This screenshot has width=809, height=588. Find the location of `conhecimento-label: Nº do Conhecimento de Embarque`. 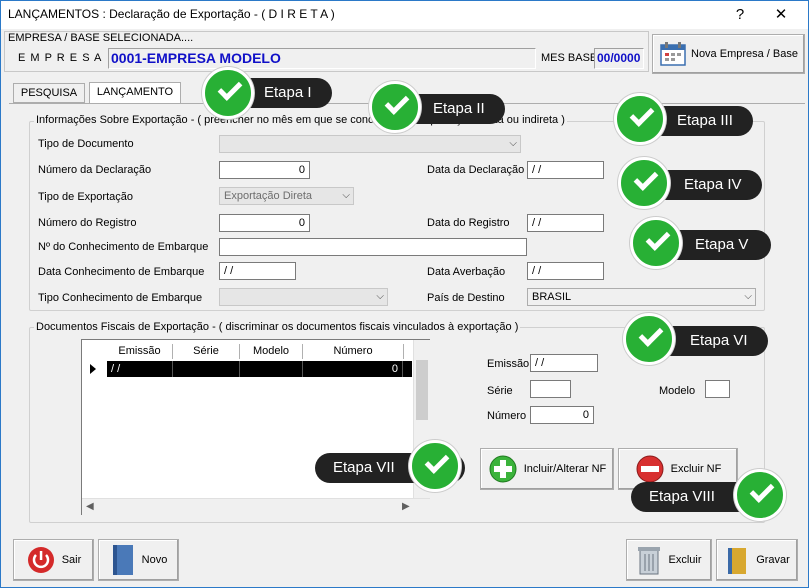

conhecimento-label: Nº do Conhecimento de Embarque is located at coordinates (123, 247).